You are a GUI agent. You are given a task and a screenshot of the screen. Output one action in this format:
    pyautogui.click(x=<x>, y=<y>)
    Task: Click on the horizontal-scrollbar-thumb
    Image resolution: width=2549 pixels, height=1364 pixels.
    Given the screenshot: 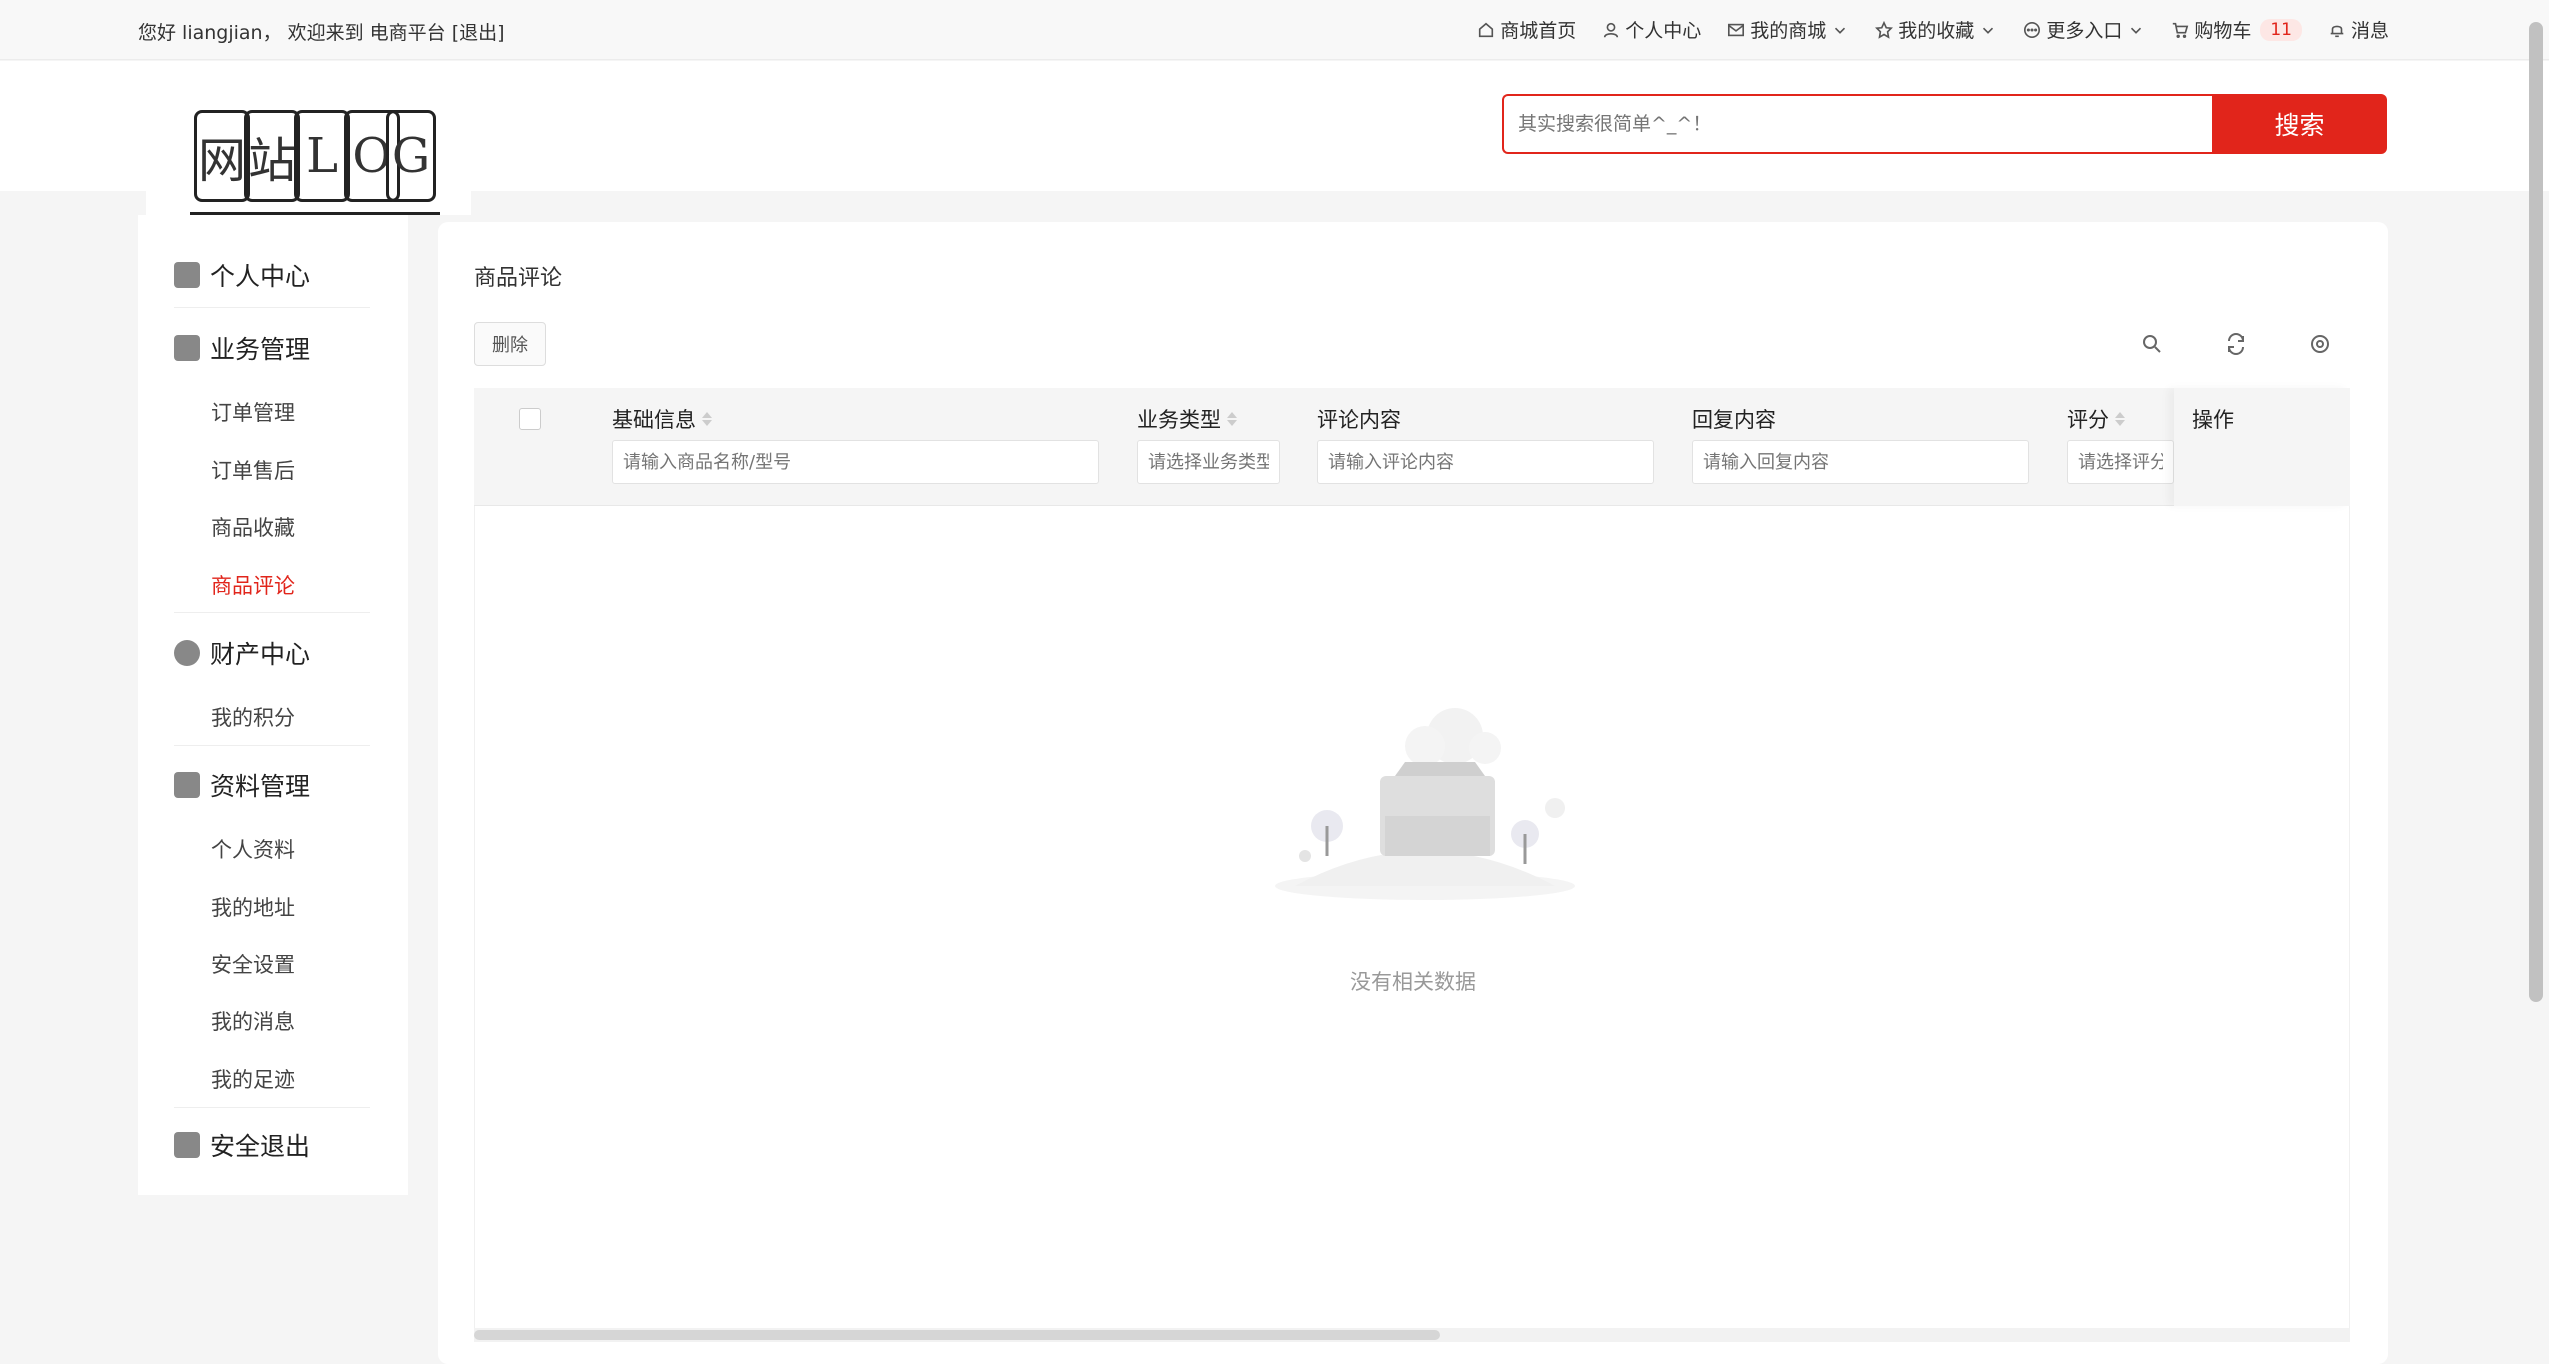 What is the action you would take?
    pyautogui.click(x=957, y=1335)
    